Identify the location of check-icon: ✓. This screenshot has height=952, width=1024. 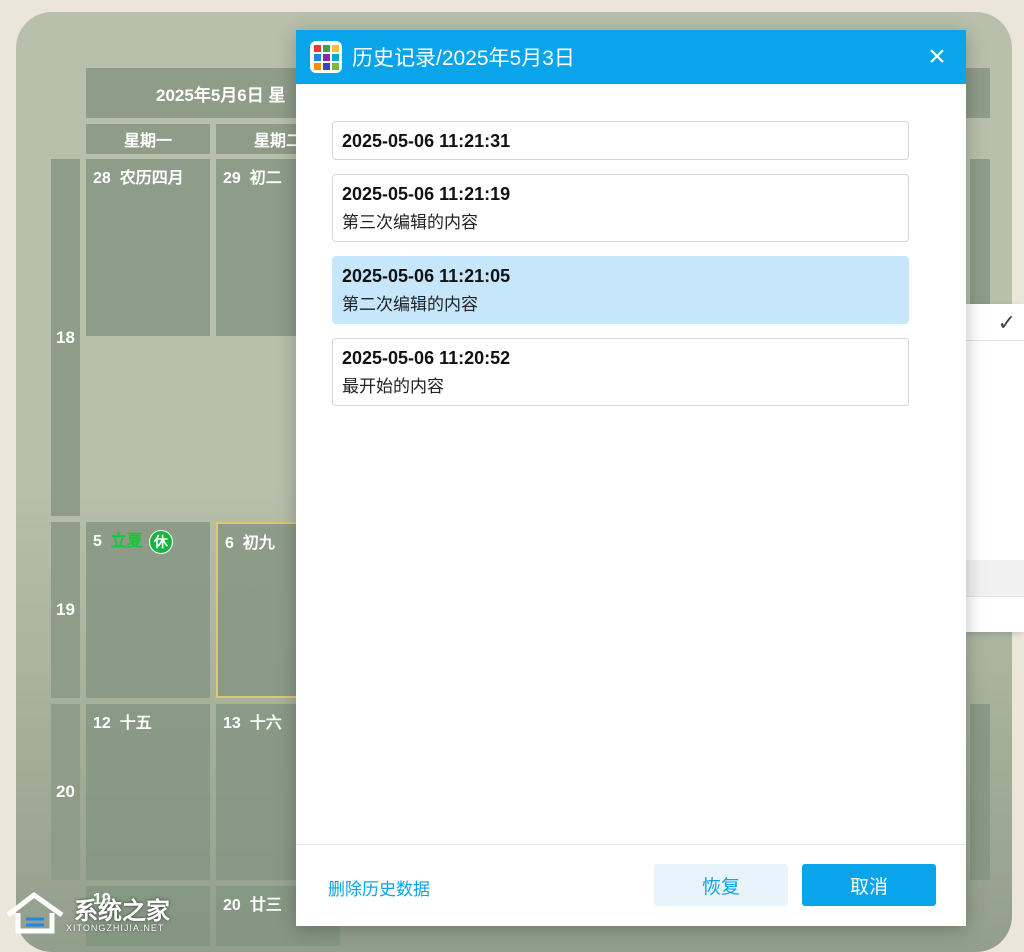
(1007, 323).